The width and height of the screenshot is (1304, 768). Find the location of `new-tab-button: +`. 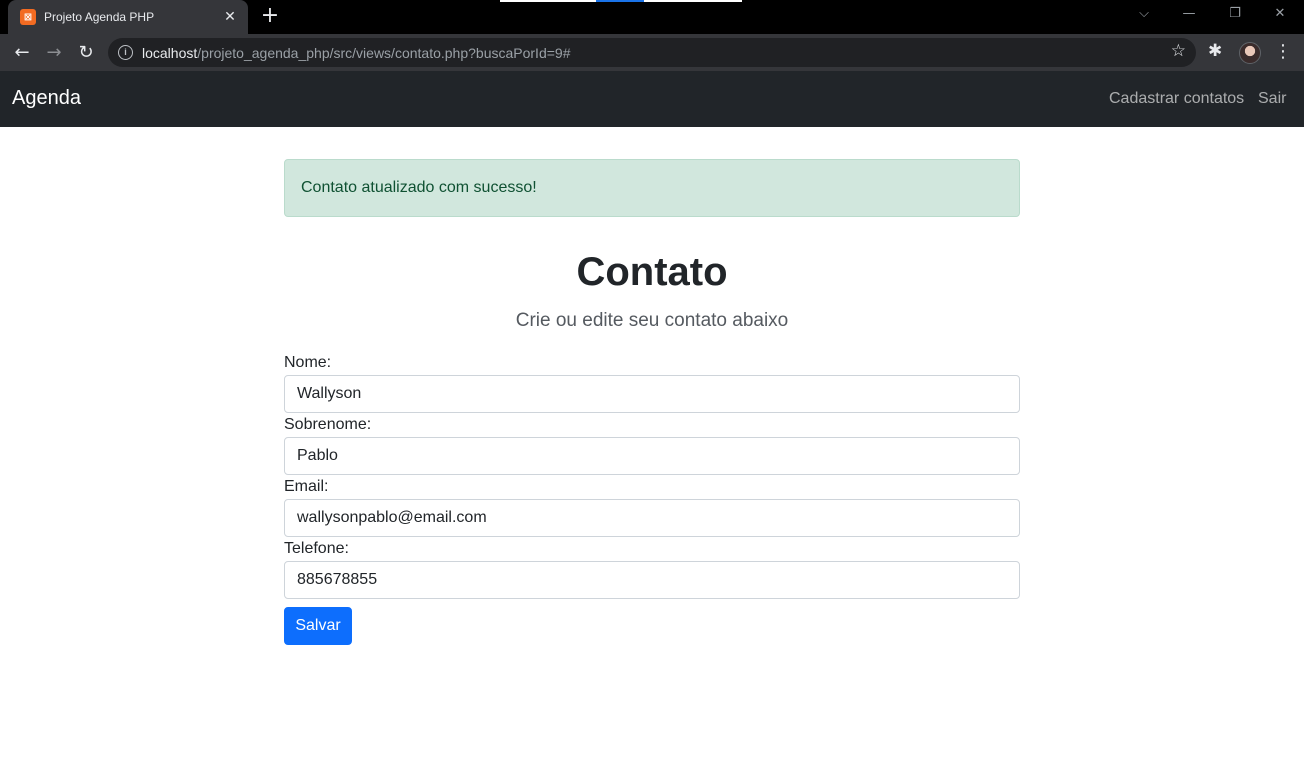

new-tab-button: + is located at coordinates (270, 16).